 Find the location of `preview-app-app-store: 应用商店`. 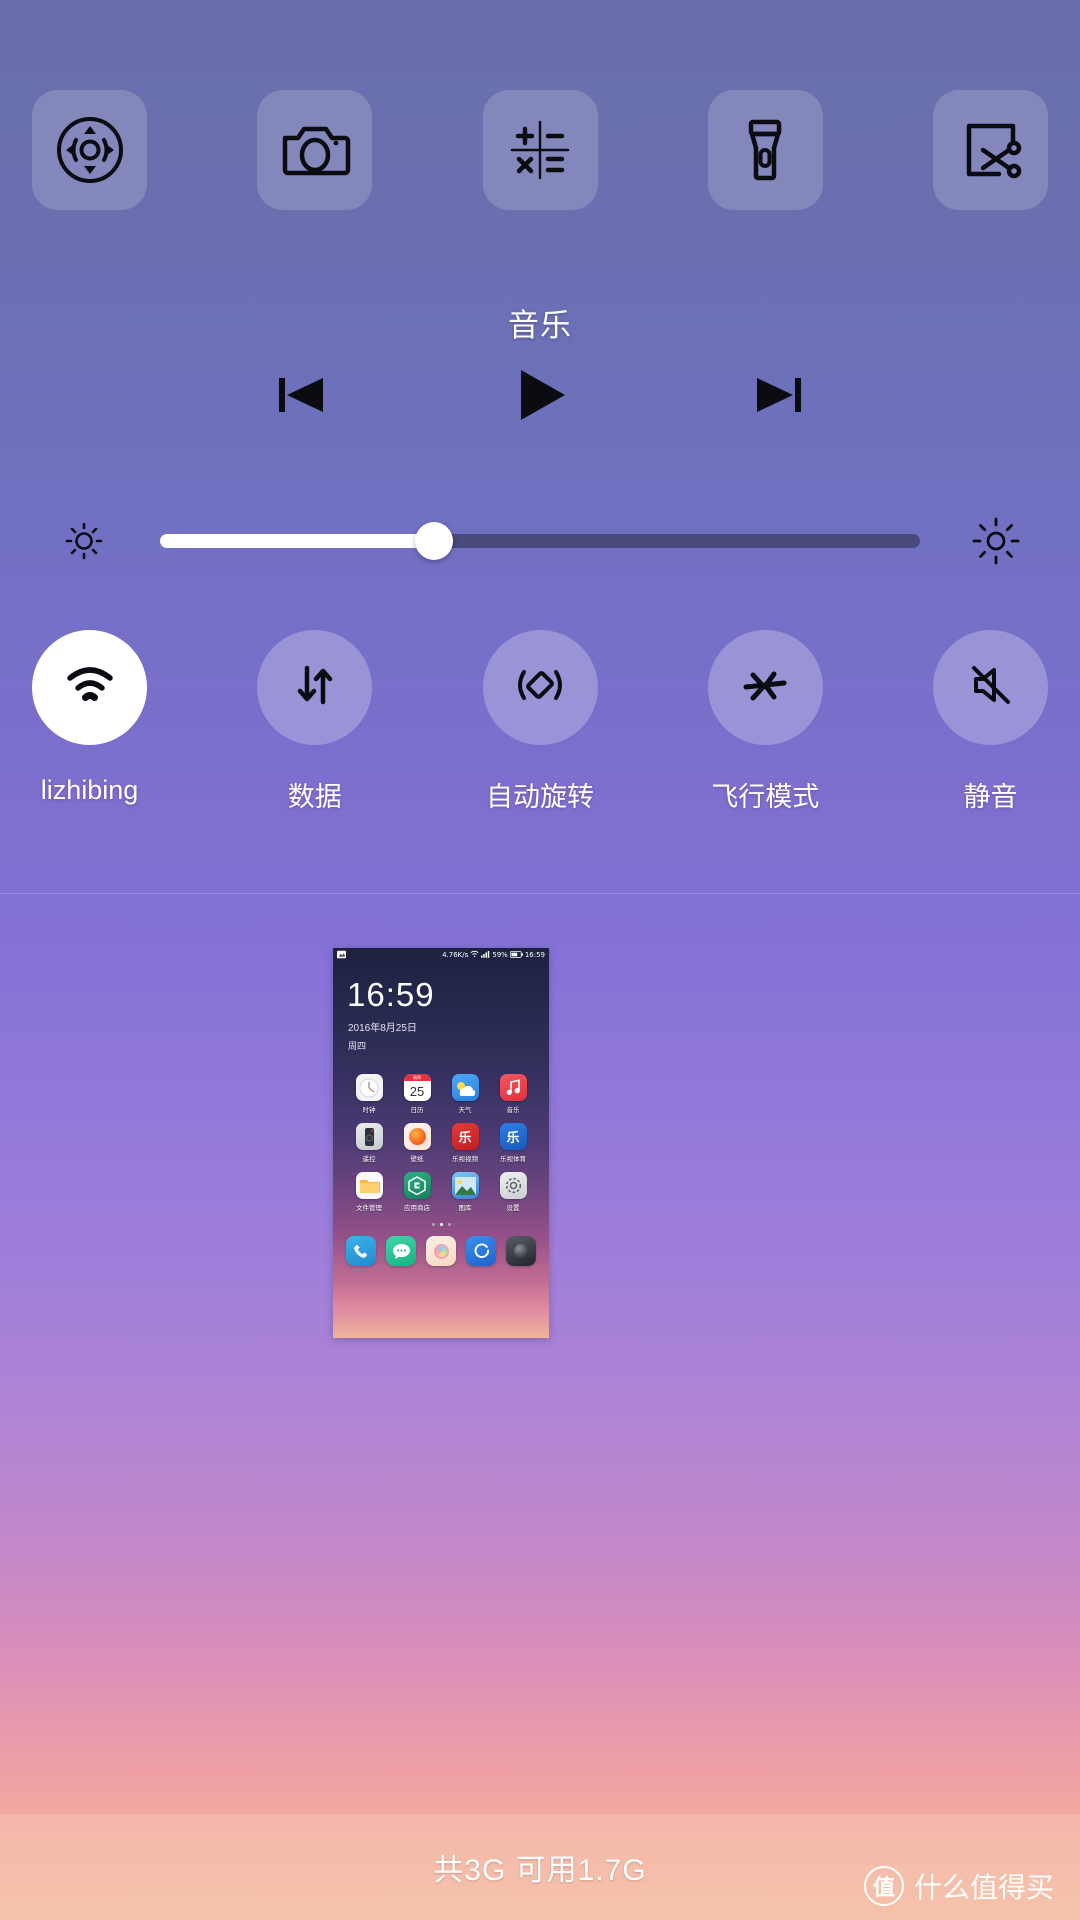

preview-app-app-store: 应用商店 is located at coordinates (417, 1192).